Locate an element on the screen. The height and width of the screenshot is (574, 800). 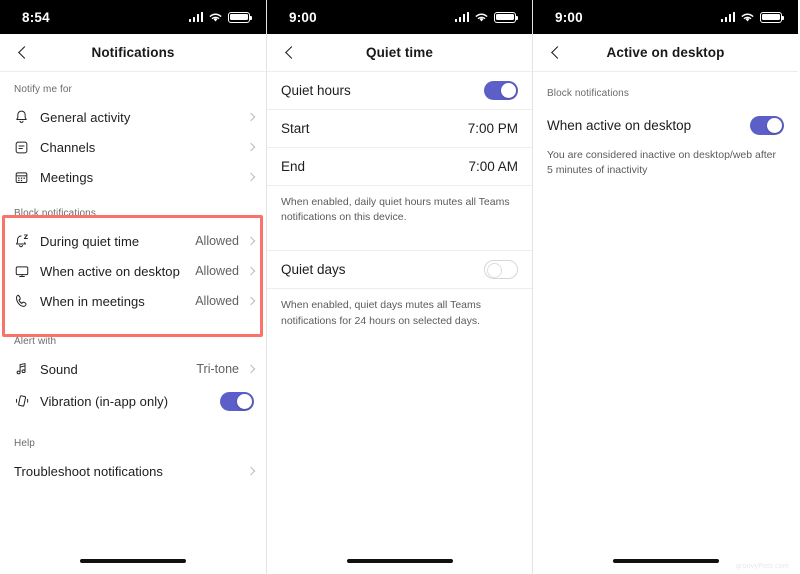
list-item-label: Troubleshoot notifications is located at coordinates (88, 471).